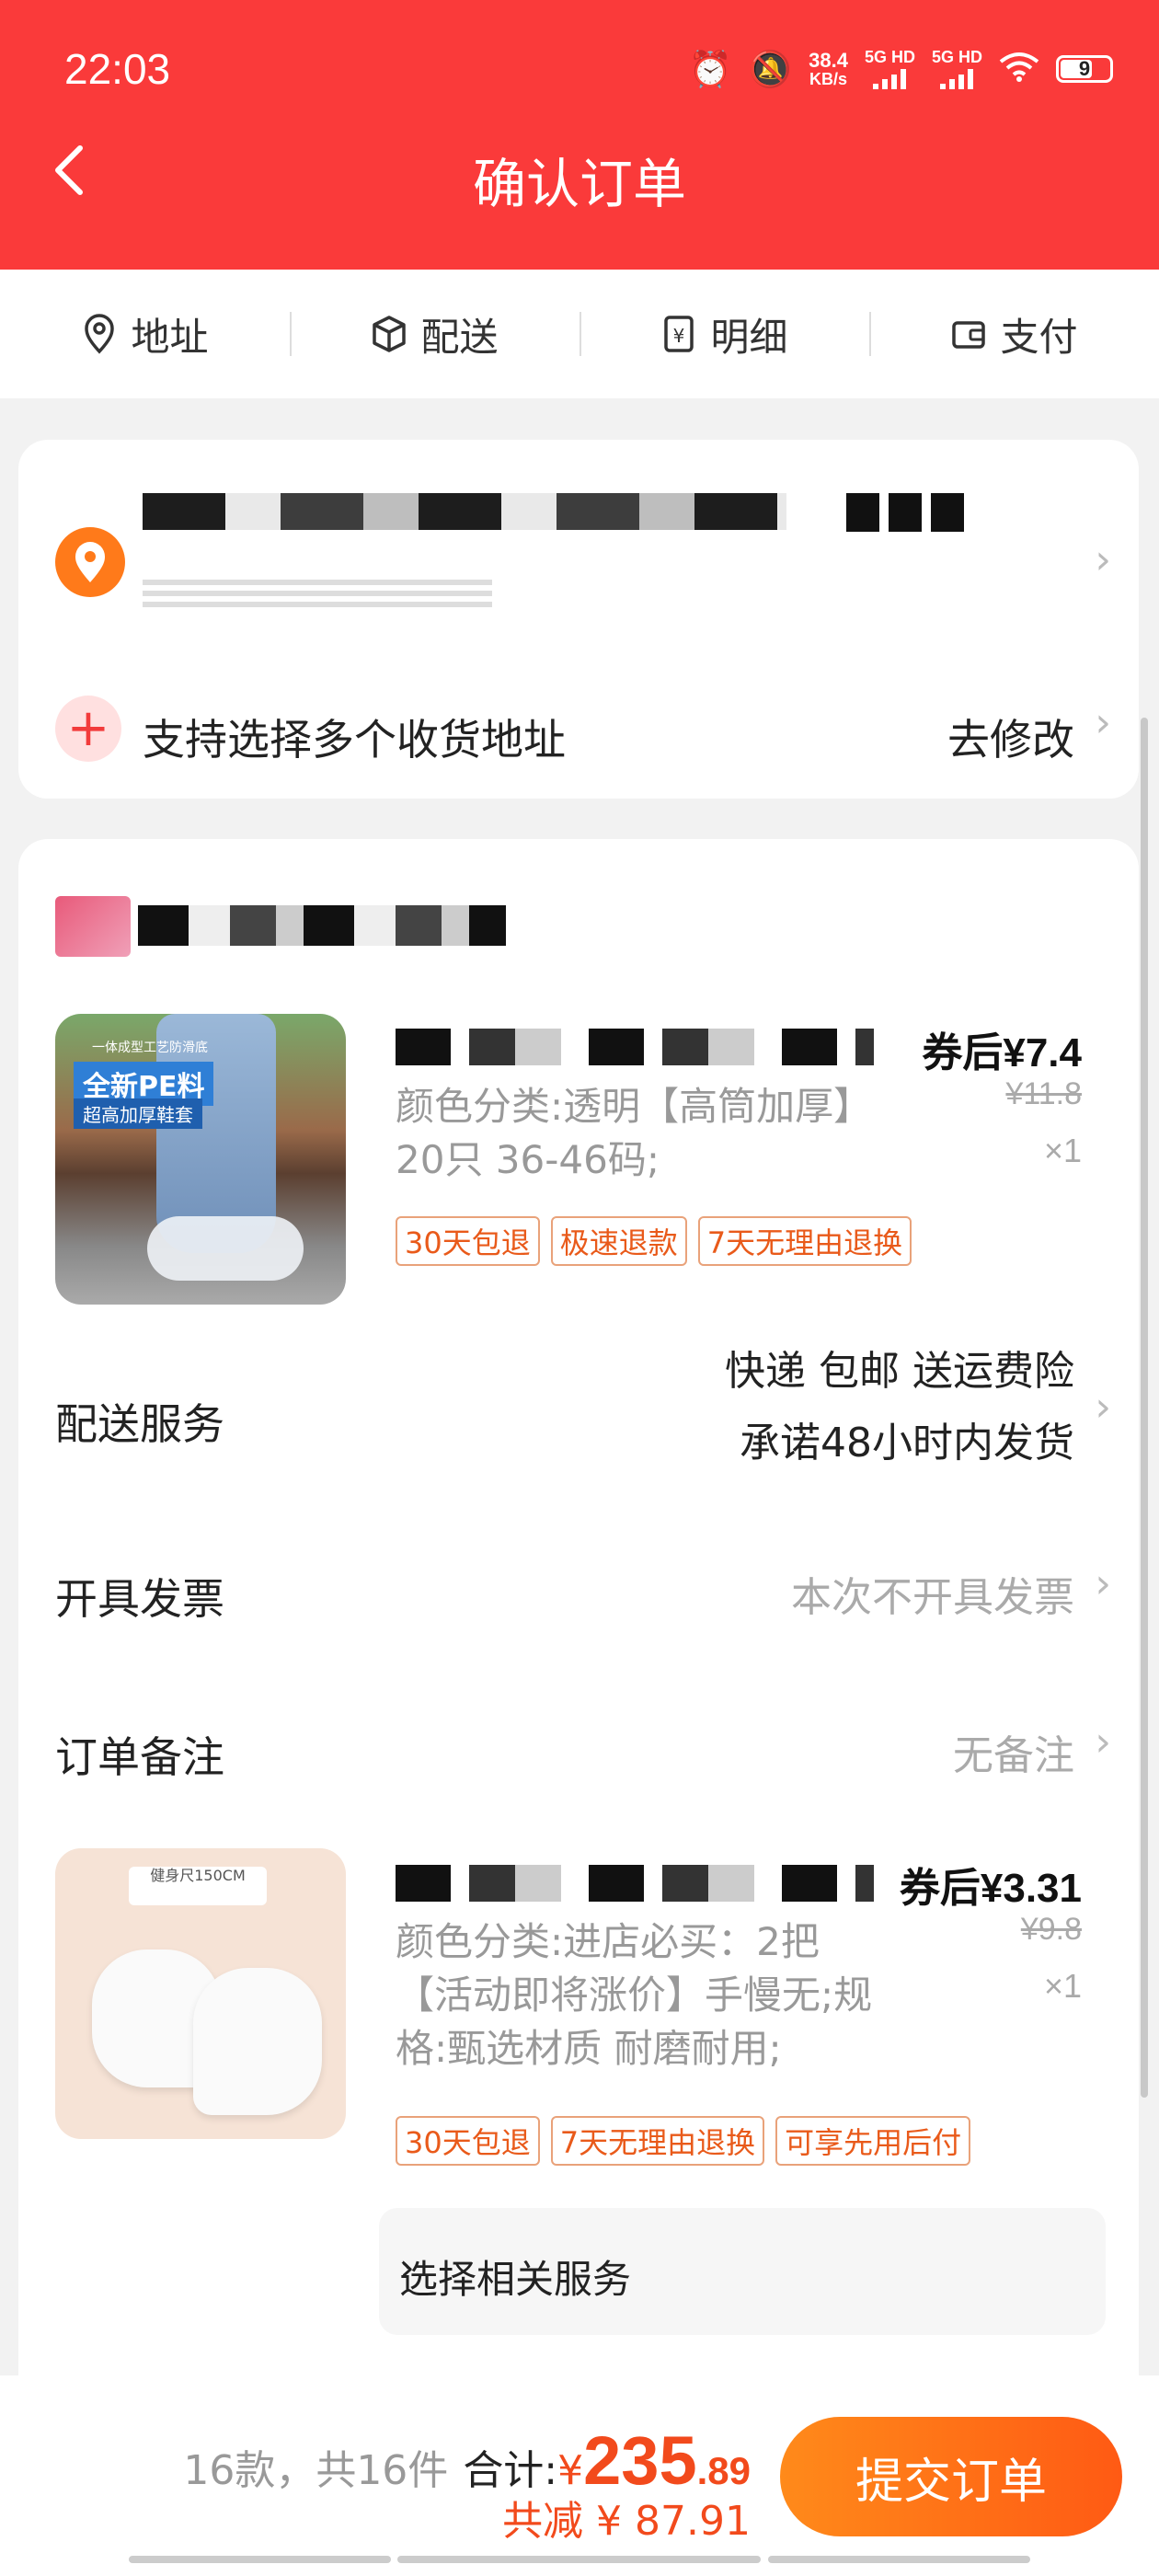 The height and width of the screenshot is (2576, 1159). I want to click on address-recipient-redacted, so click(464, 511).